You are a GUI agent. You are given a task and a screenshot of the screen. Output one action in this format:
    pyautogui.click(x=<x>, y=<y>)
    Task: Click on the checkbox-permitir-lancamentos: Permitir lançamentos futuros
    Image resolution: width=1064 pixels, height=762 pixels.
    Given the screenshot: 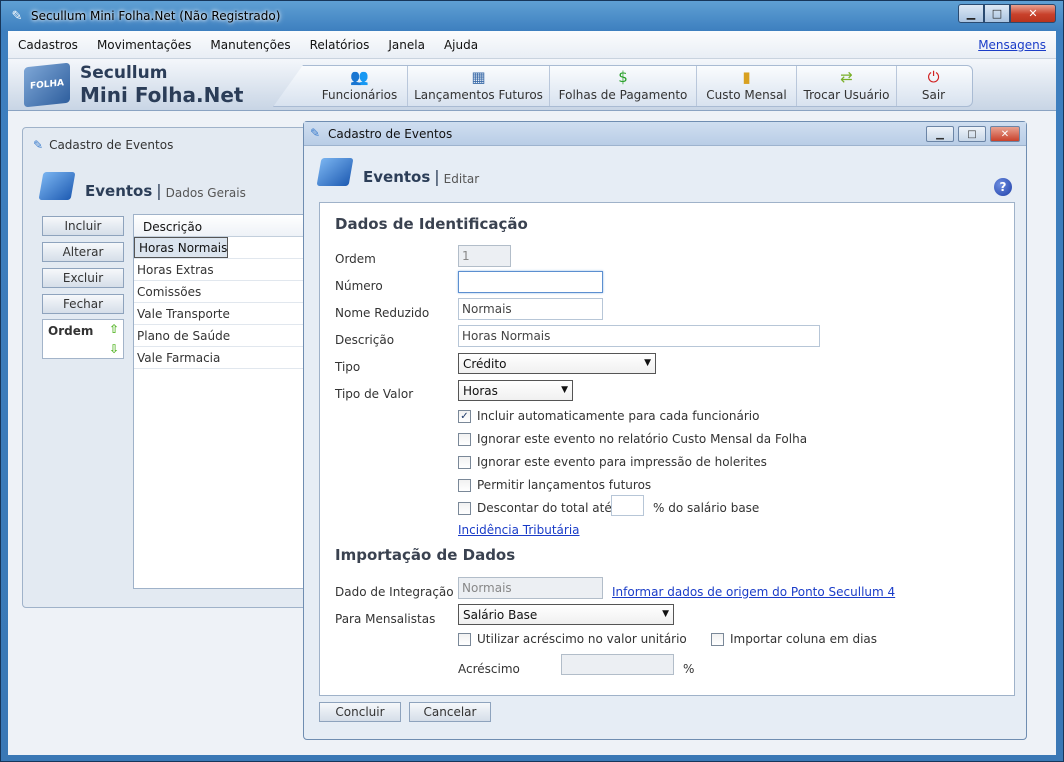 What is the action you would take?
    pyautogui.click(x=554, y=485)
    